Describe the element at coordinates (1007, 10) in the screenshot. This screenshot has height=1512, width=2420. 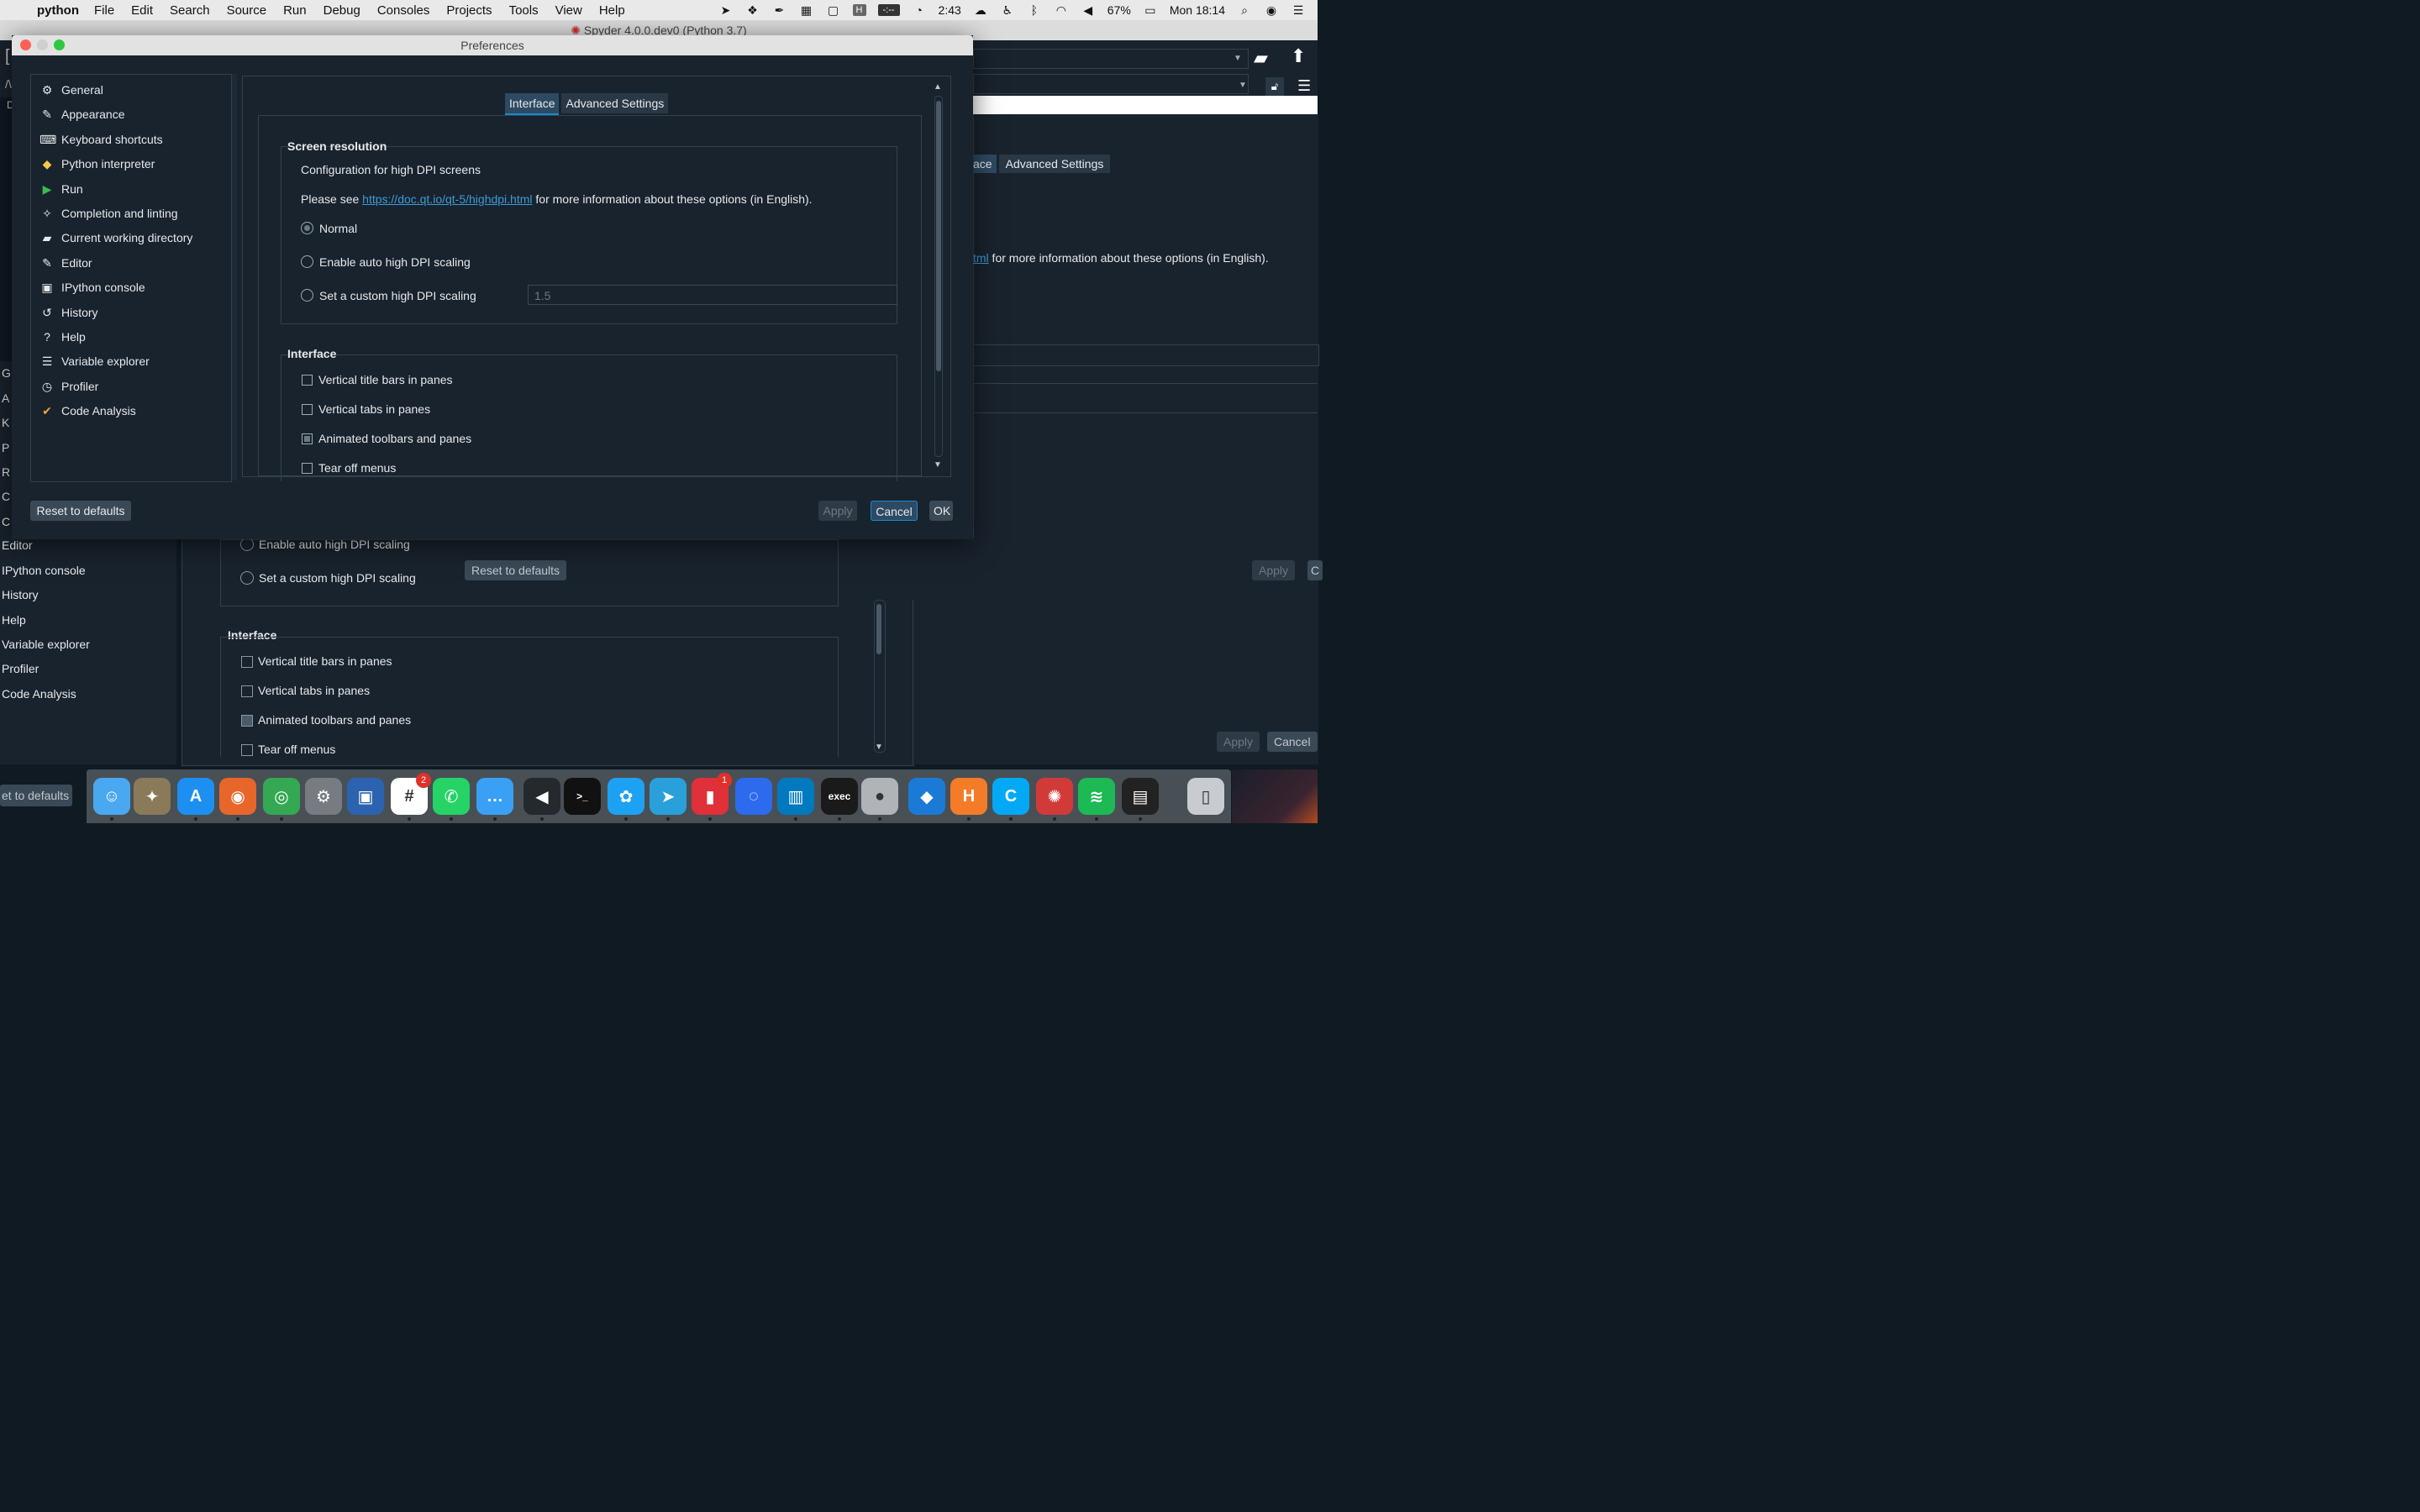
I see `accessibility-icon: ♿` at that location.